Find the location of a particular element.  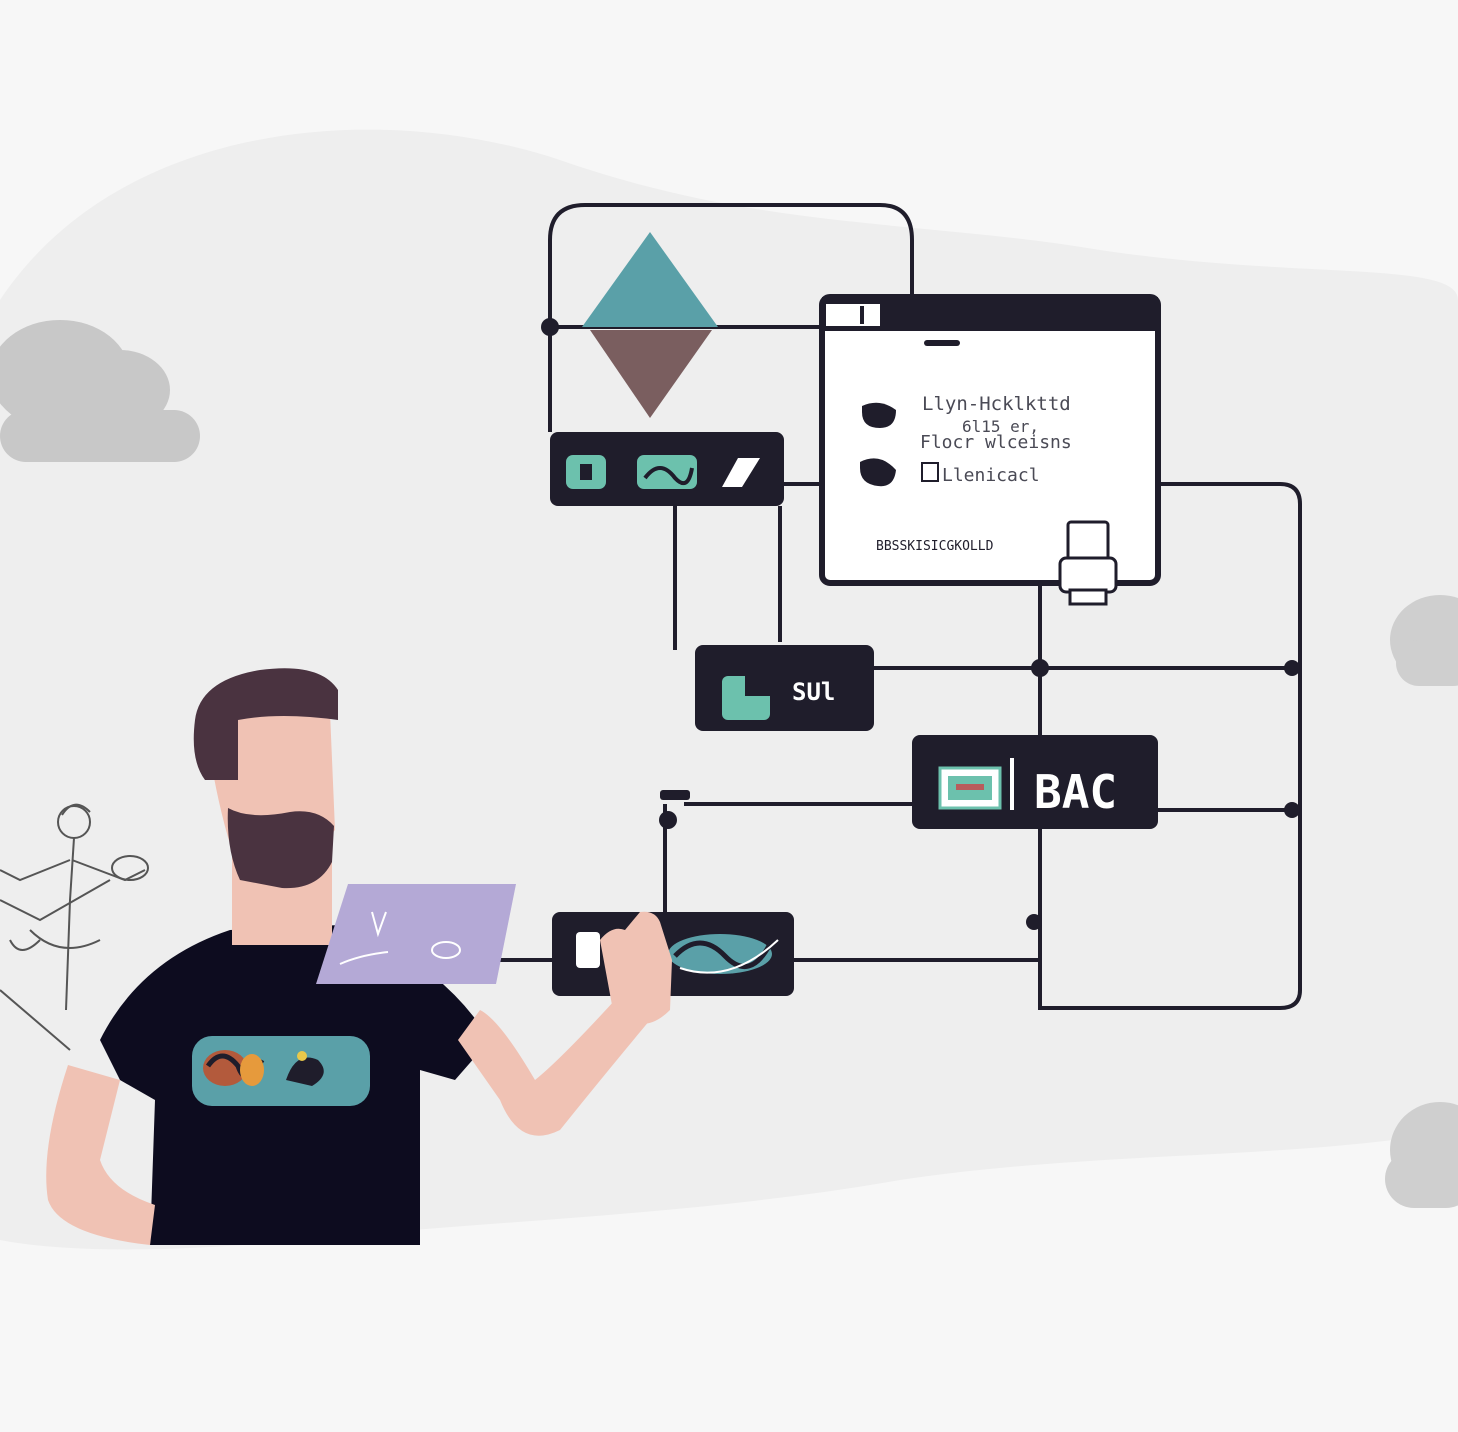

node-bottom is located at coordinates (673, 954).